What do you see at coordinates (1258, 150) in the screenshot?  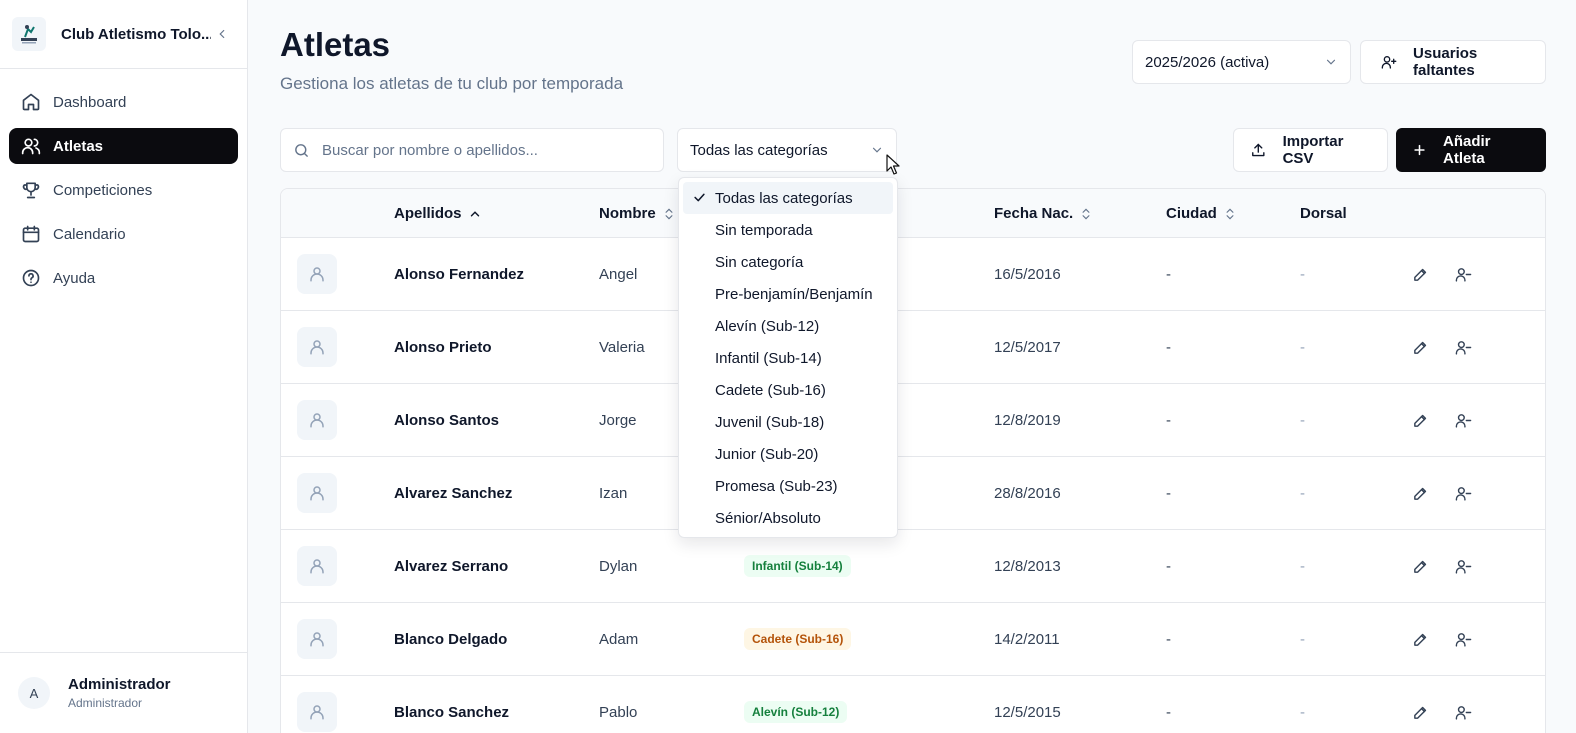 I see `upload-icon` at bounding box center [1258, 150].